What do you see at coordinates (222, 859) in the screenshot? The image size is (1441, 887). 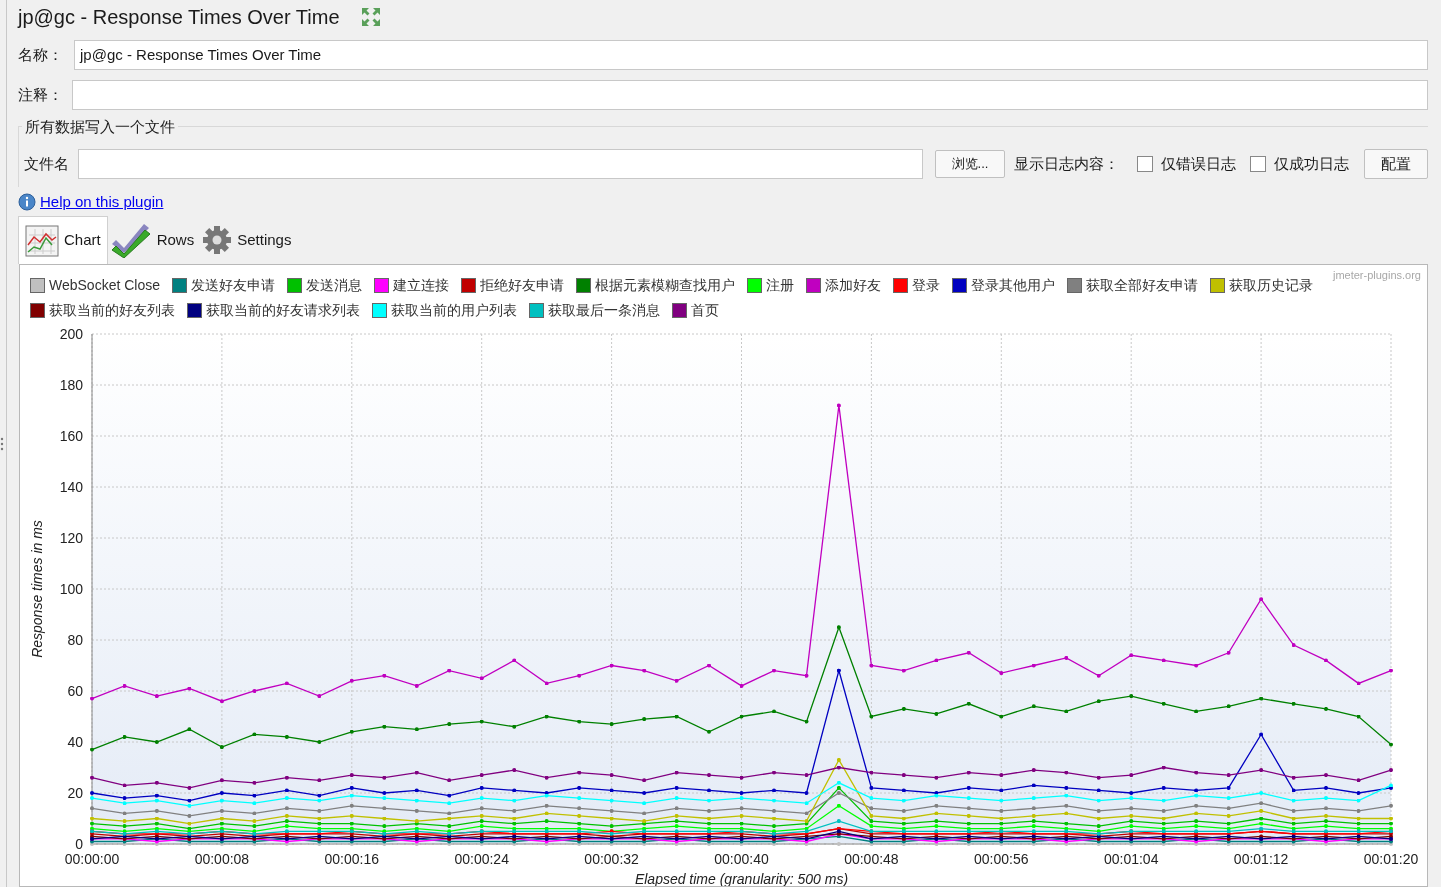 I see `x-tick-label: 00:00:08` at bounding box center [222, 859].